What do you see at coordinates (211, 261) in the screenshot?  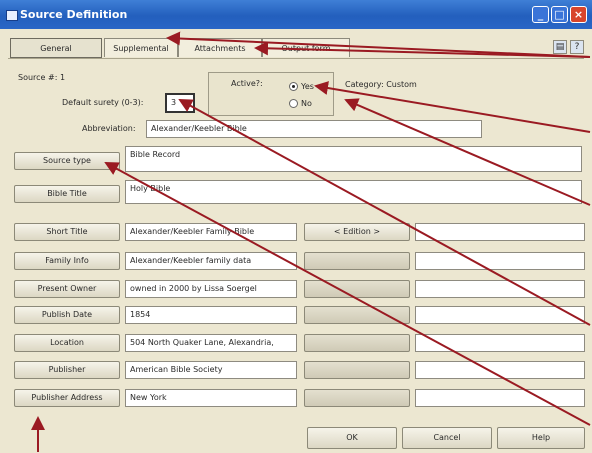 I see `family-info-input: Alexander/Keebler family data` at bounding box center [211, 261].